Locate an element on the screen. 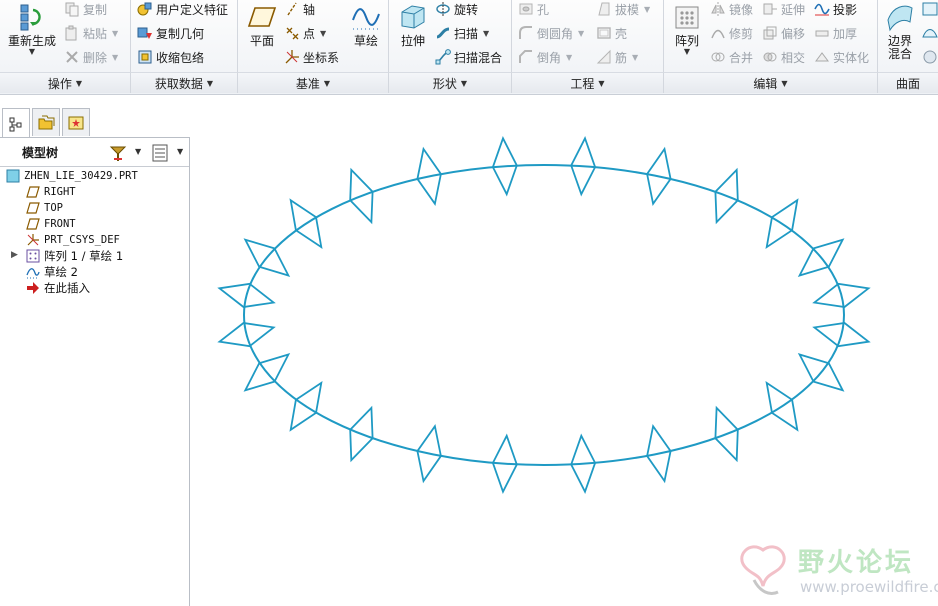  group-operations: 重新生成 ▼ 复制 粘贴 ▼ 删除 ▼ is located at coordinates (65, 36).